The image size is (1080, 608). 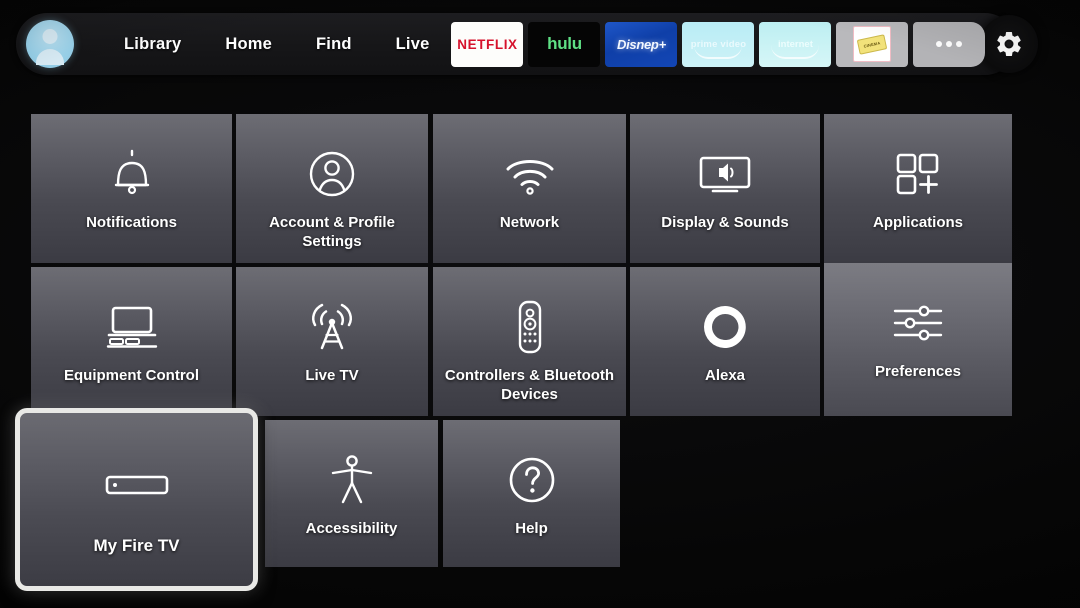 I want to click on settings-tile-my-fire-tv: My Fire TV, so click(x=136, y=499).